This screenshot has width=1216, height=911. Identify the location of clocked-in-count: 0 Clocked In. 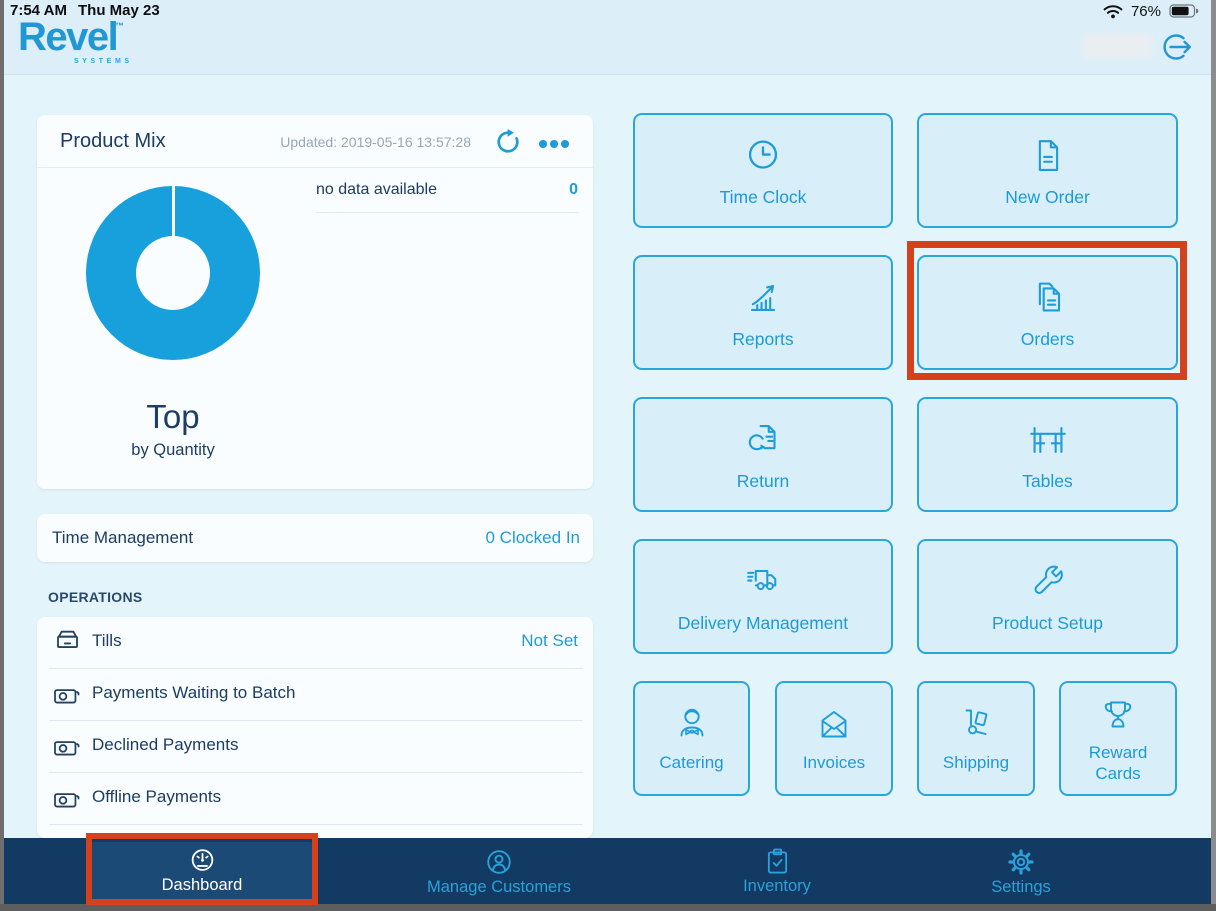
(533, 537).